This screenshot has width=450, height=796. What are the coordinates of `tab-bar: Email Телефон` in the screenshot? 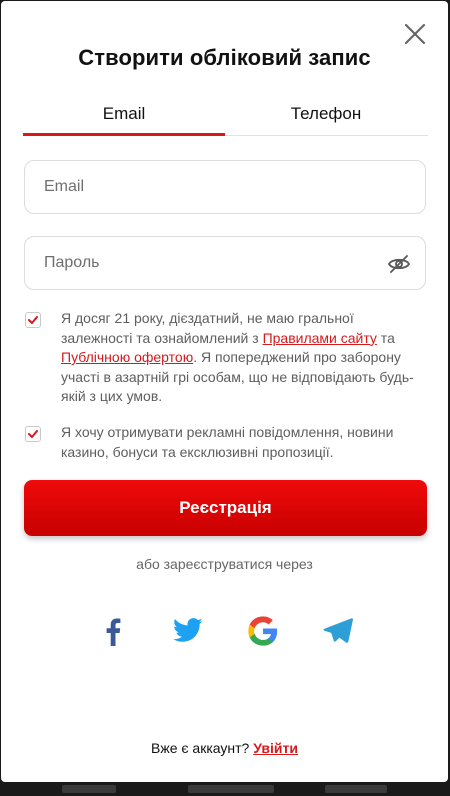 It's located at (225, 117).